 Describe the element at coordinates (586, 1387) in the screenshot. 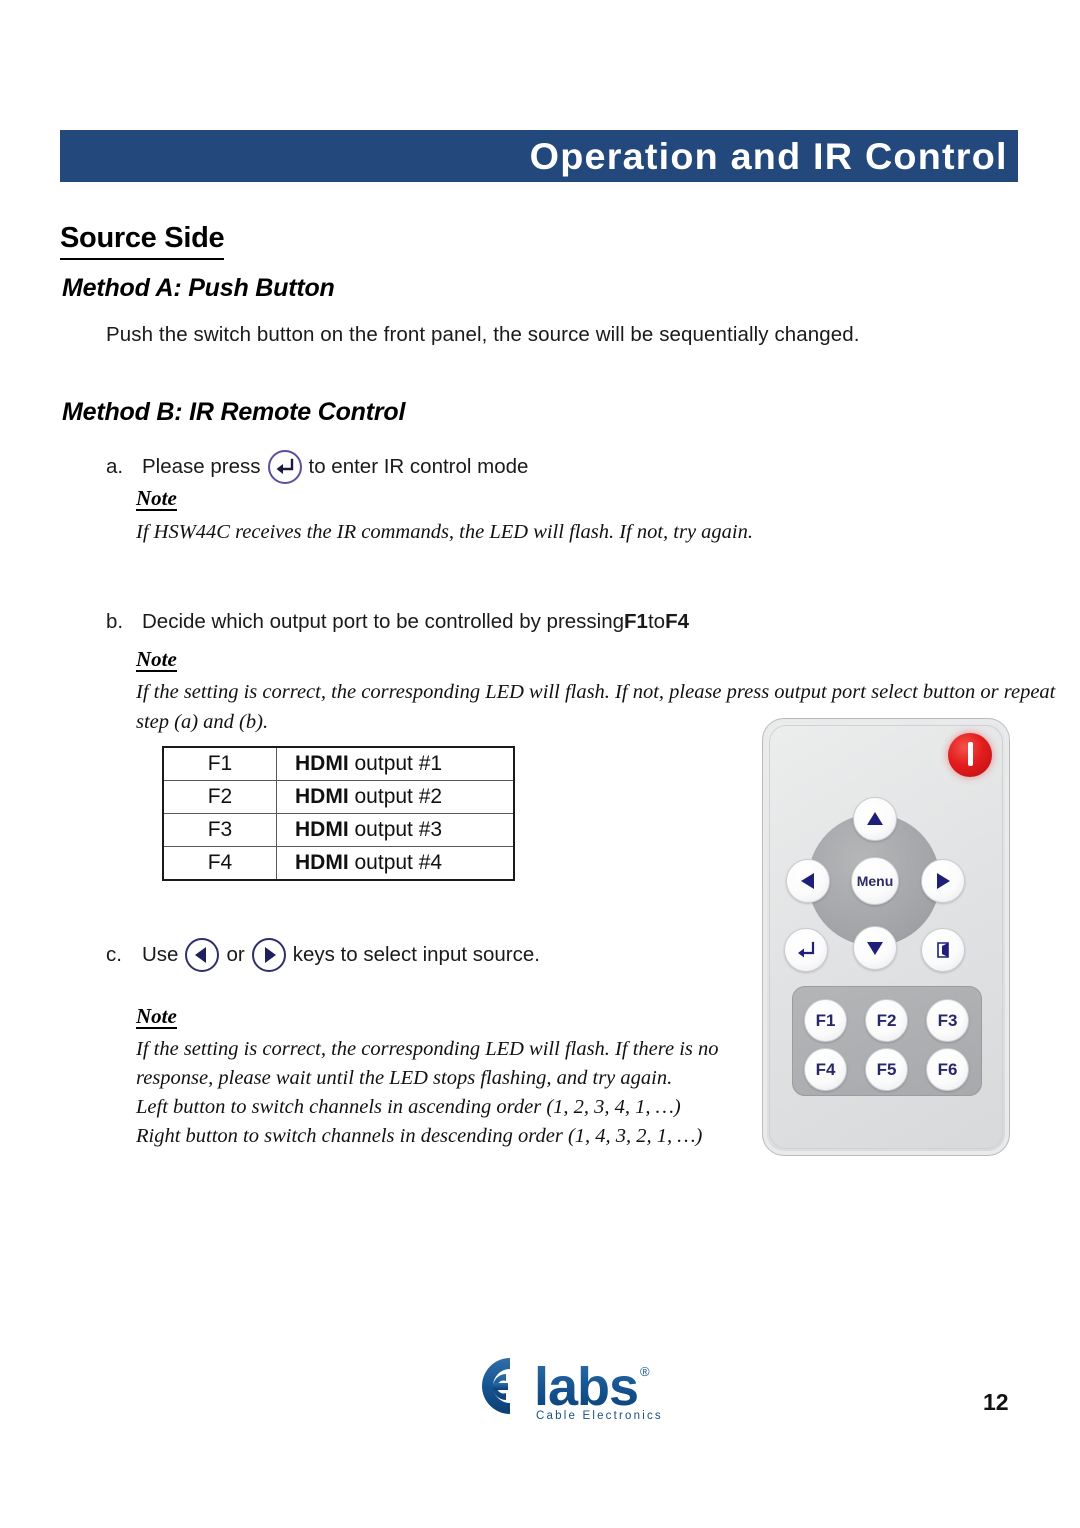

I see `svg-text: labs` at that location.